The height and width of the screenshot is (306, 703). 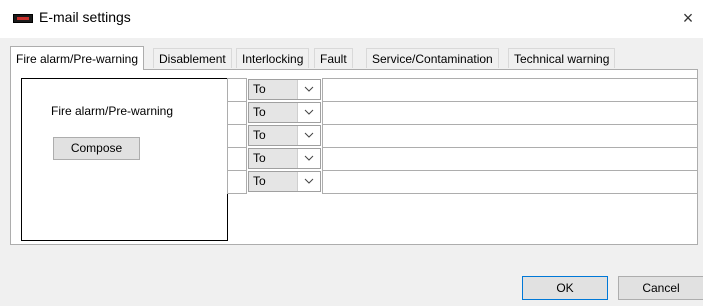 What do you see at coordinates (432, 58) in the screenshot?
I see `tab-service-contamination: Service/Contamination` at bounding box center [432, 58].